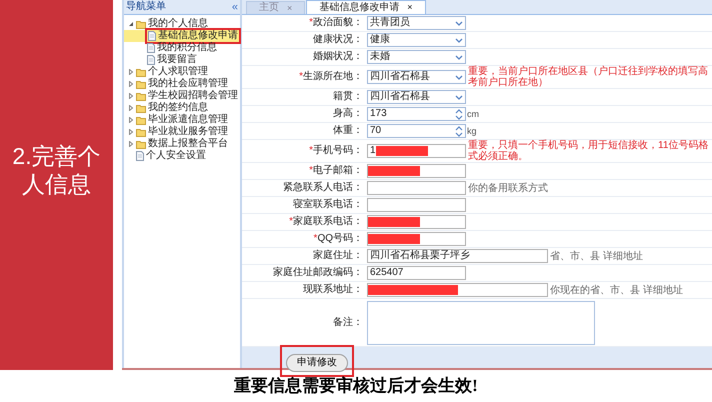  What do you see at coordinates (336, 151) in the screenshot?
I see `field-label: *手机号码：` at bounding box center [336, 151].